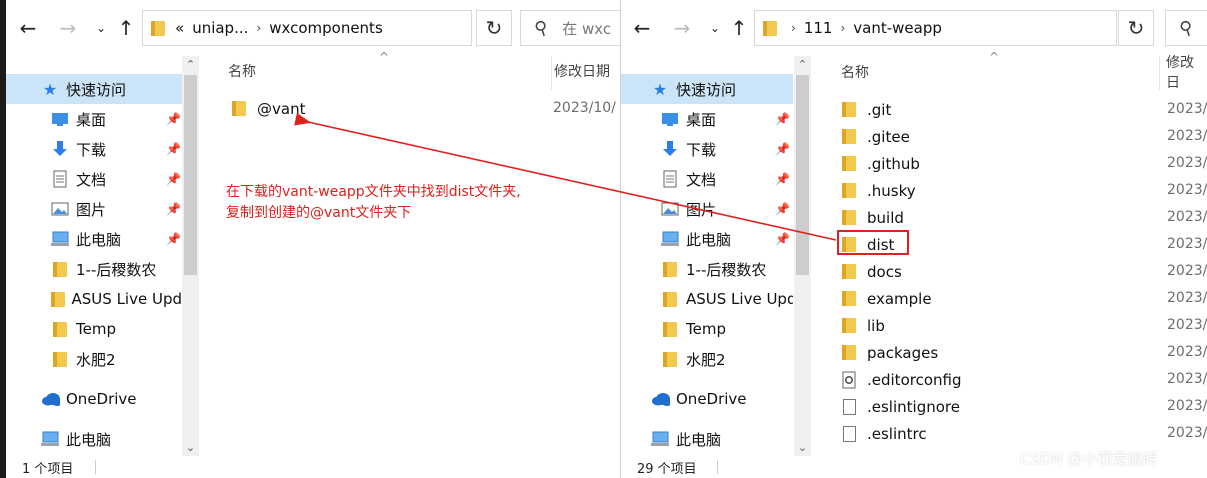  I want to click on file-row: .gitee, so click(874, 136).